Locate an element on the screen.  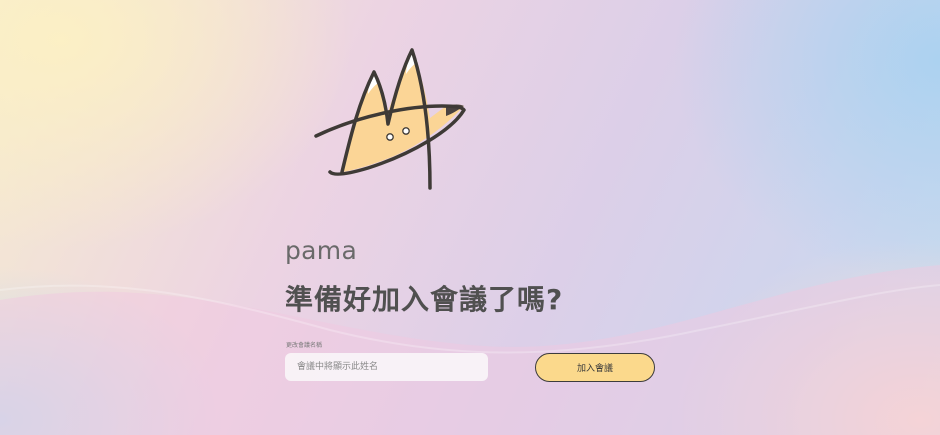
join-meeting-button: 加入會議 is located at coordinates (595, 367).